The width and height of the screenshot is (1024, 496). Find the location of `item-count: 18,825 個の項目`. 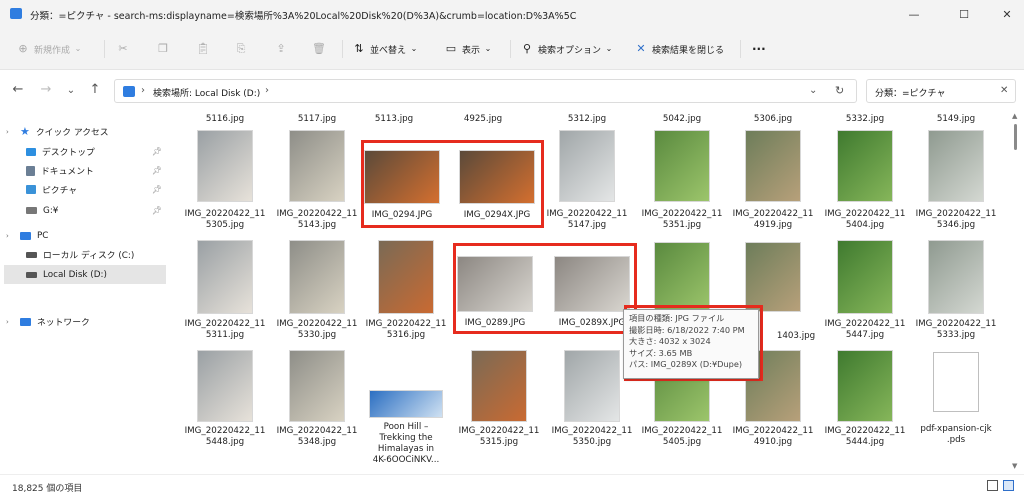

item-count: 18,825 個の項目 is located at coordinates (47, 489).